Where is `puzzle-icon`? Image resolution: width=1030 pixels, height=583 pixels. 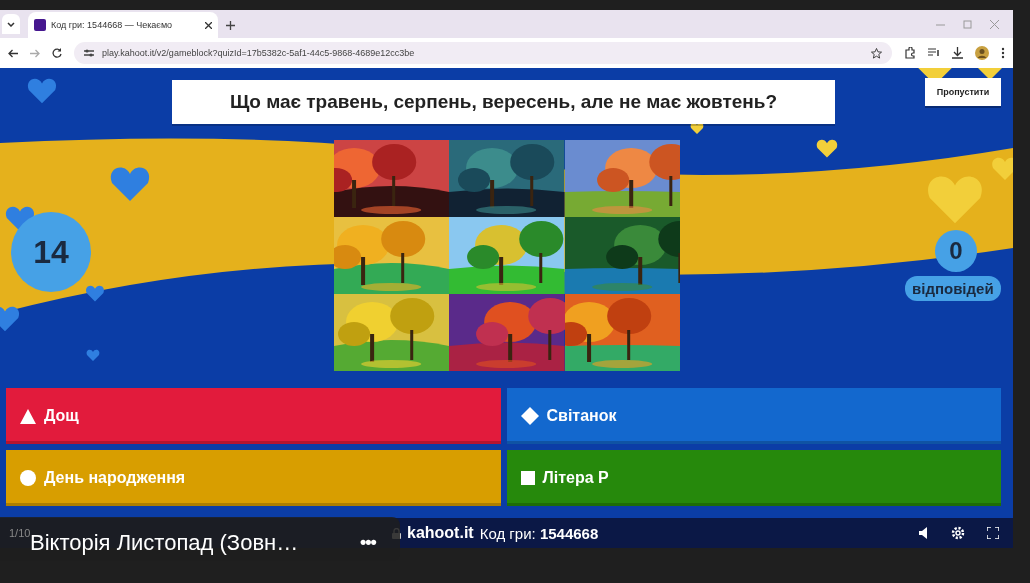
puzzle-icon is located at coordinates (910, 53).